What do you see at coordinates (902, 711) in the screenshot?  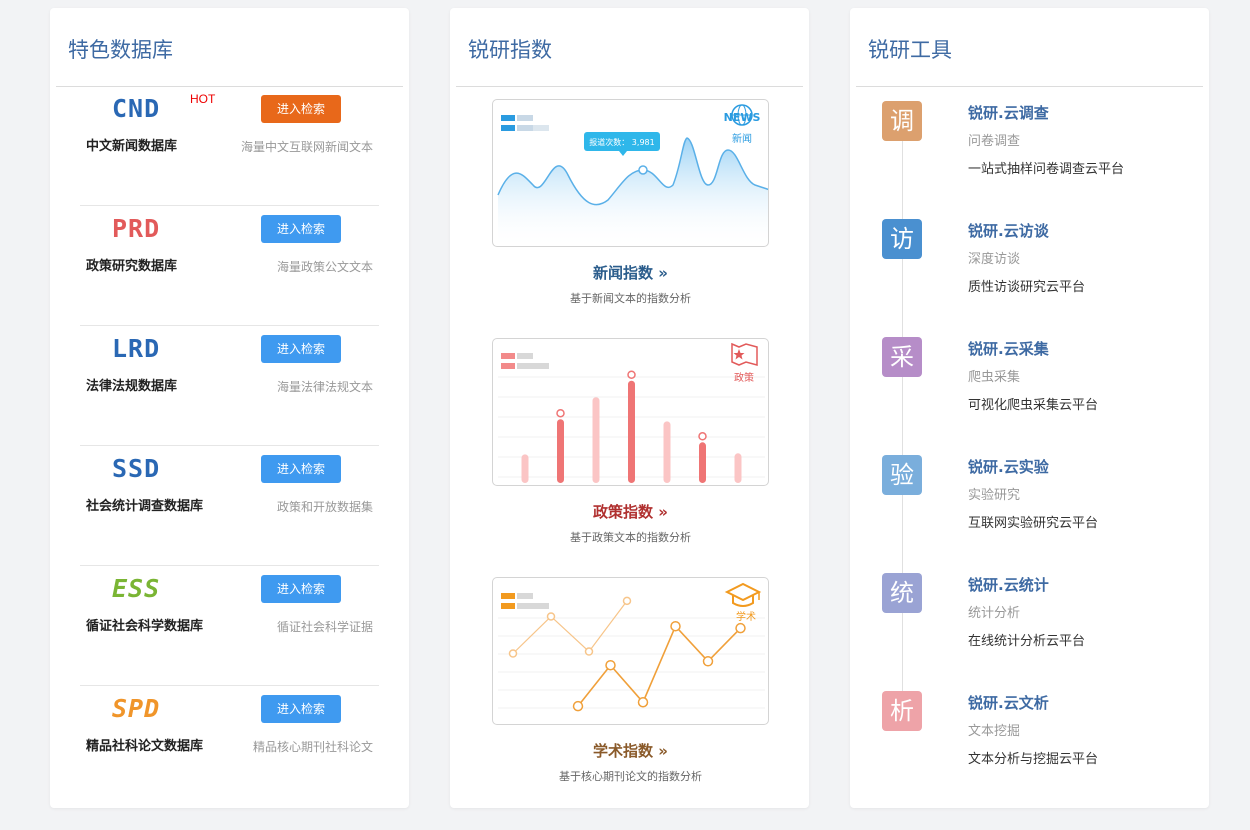 I see `text-mining-icon: 析` at bounding box center [902, 711].